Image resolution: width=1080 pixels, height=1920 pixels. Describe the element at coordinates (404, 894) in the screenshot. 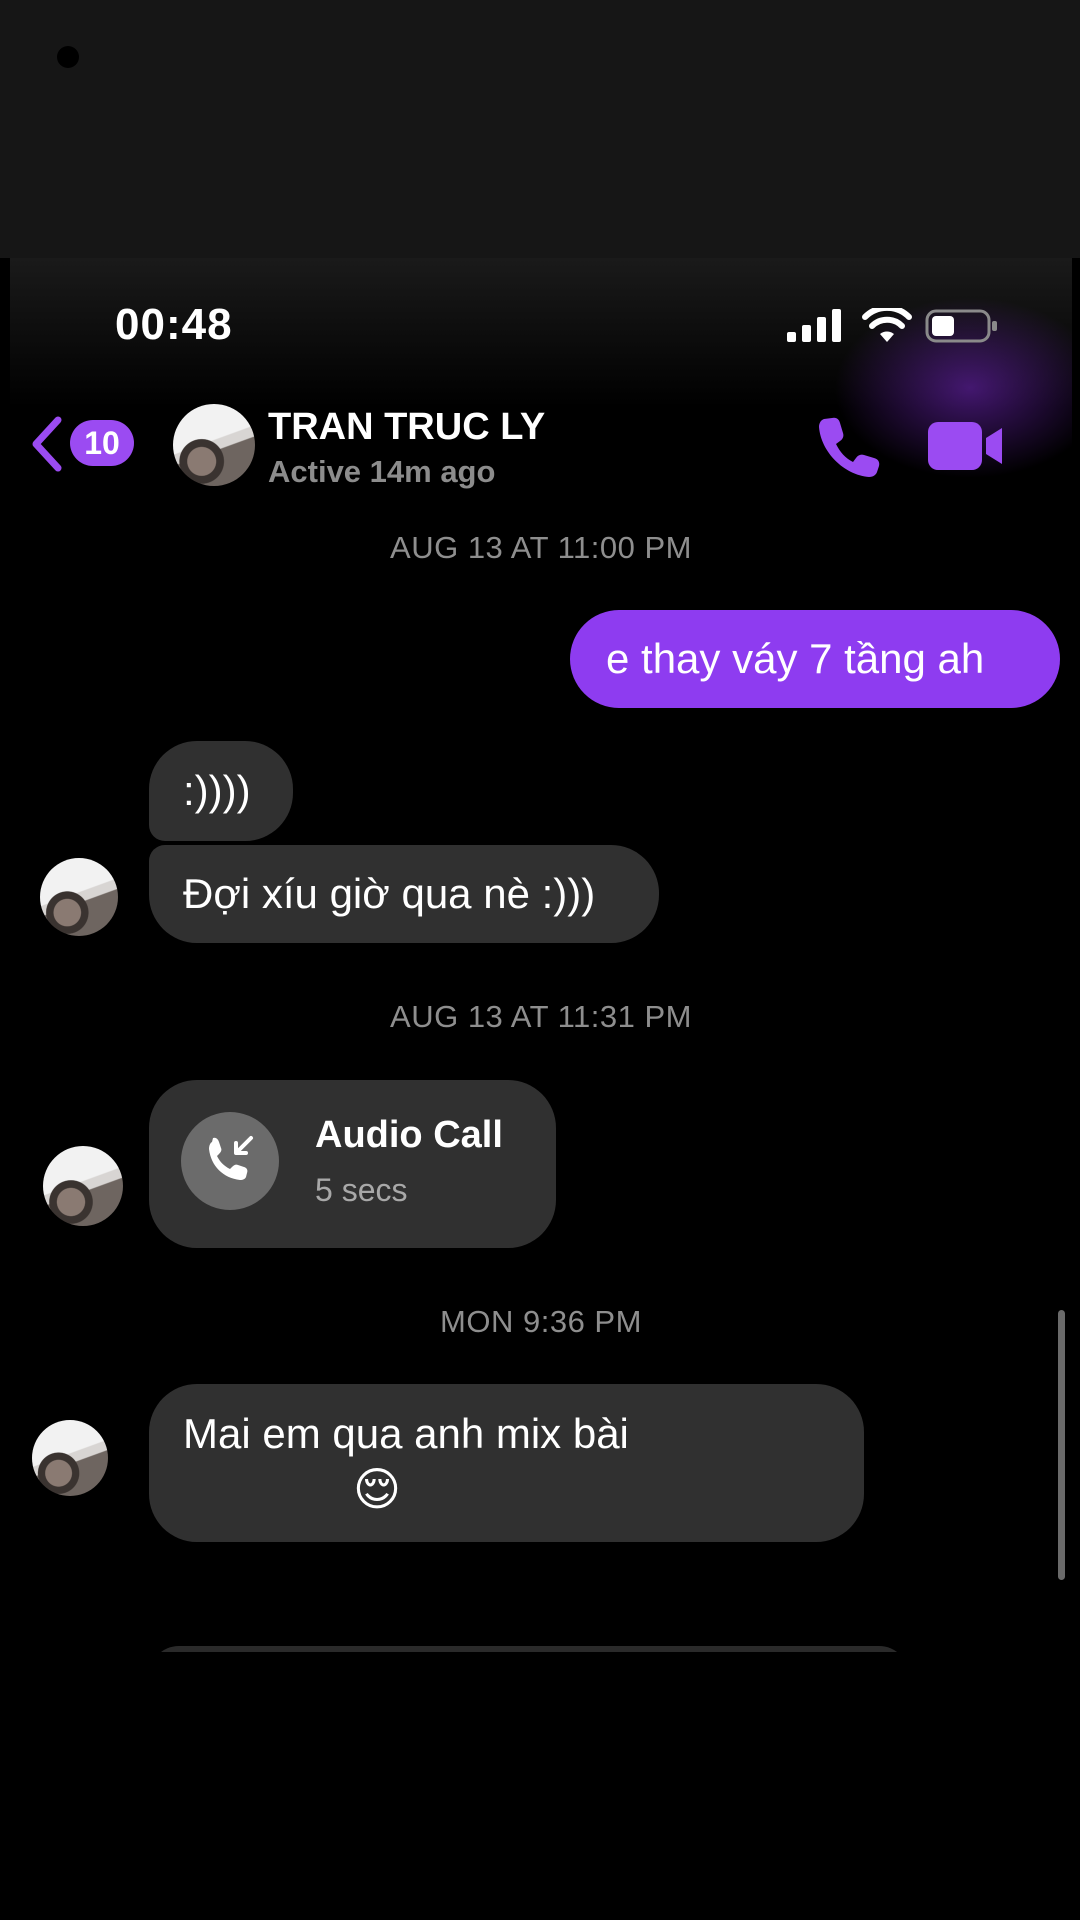

I see `incoming-message: Đợi xíu giờ qua nè :)))` at that location.